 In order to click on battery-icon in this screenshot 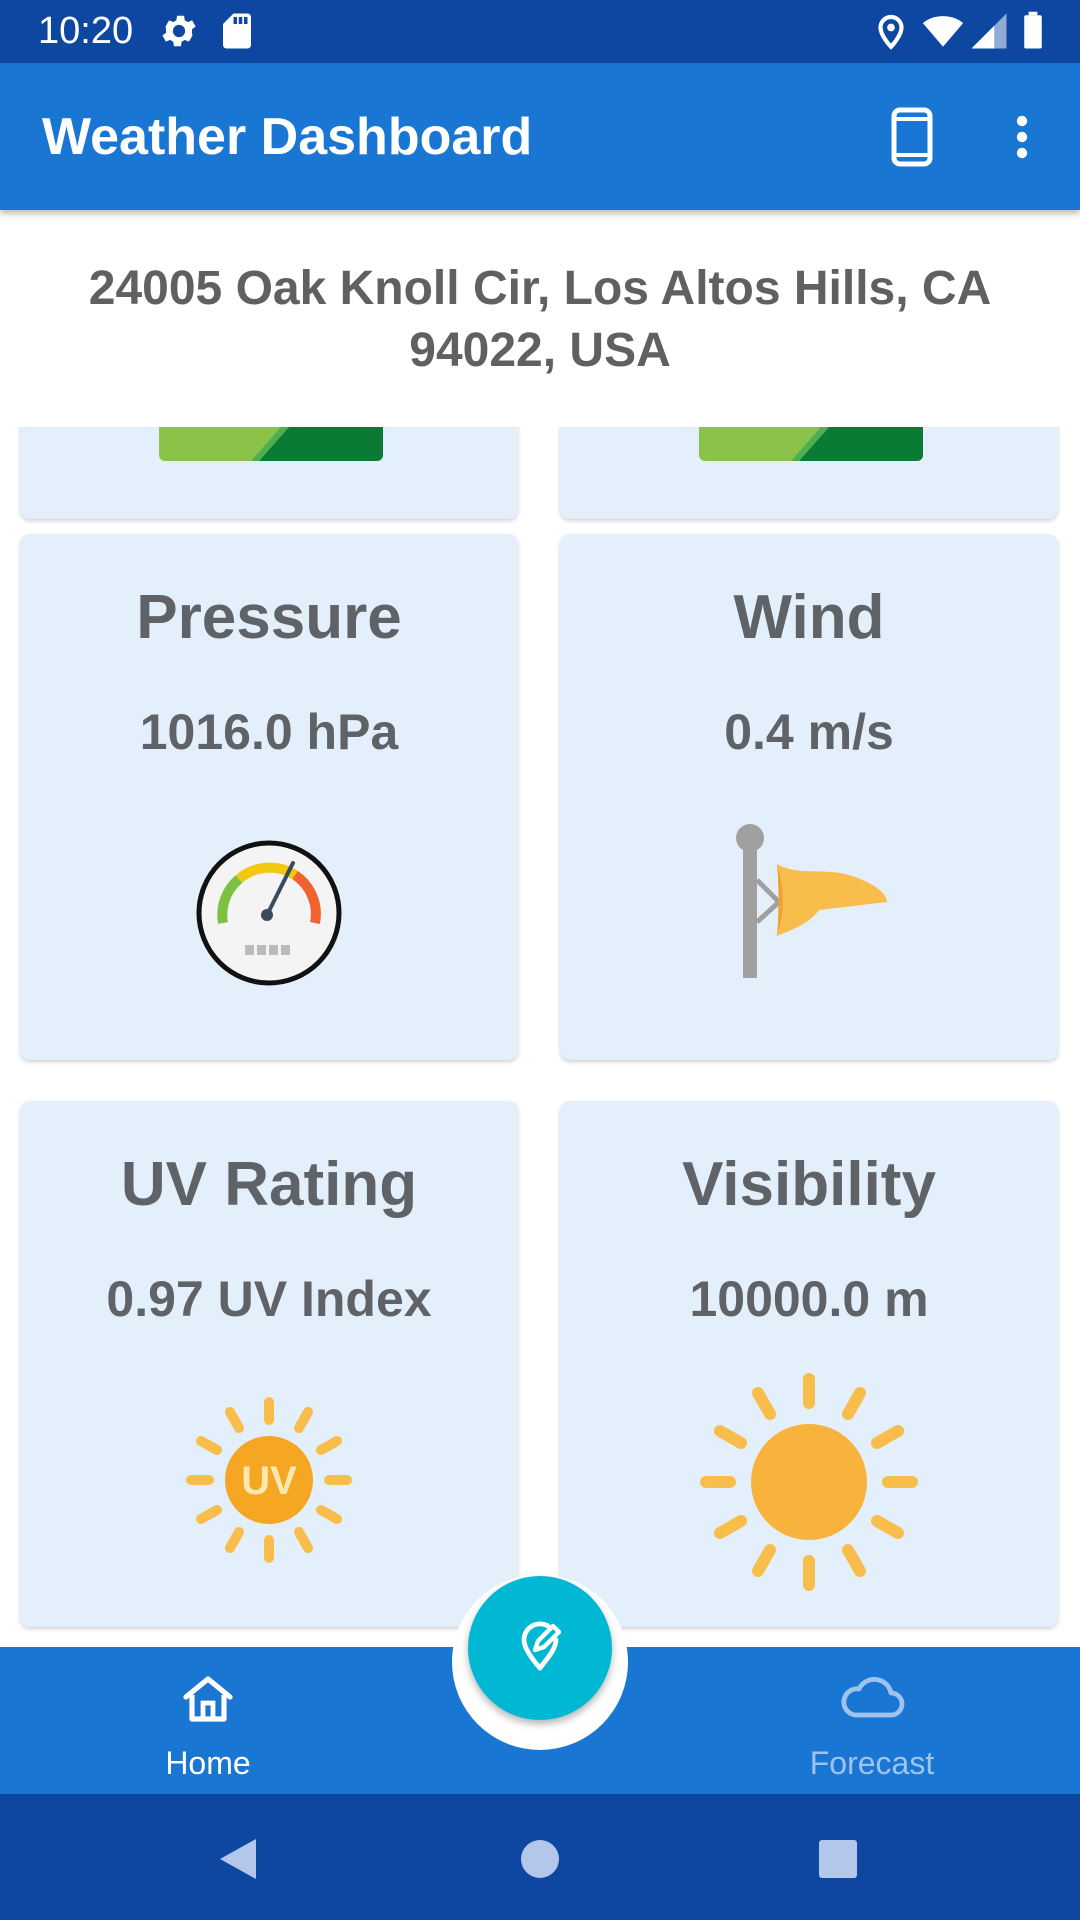, I will do `click(1033, 31)`.